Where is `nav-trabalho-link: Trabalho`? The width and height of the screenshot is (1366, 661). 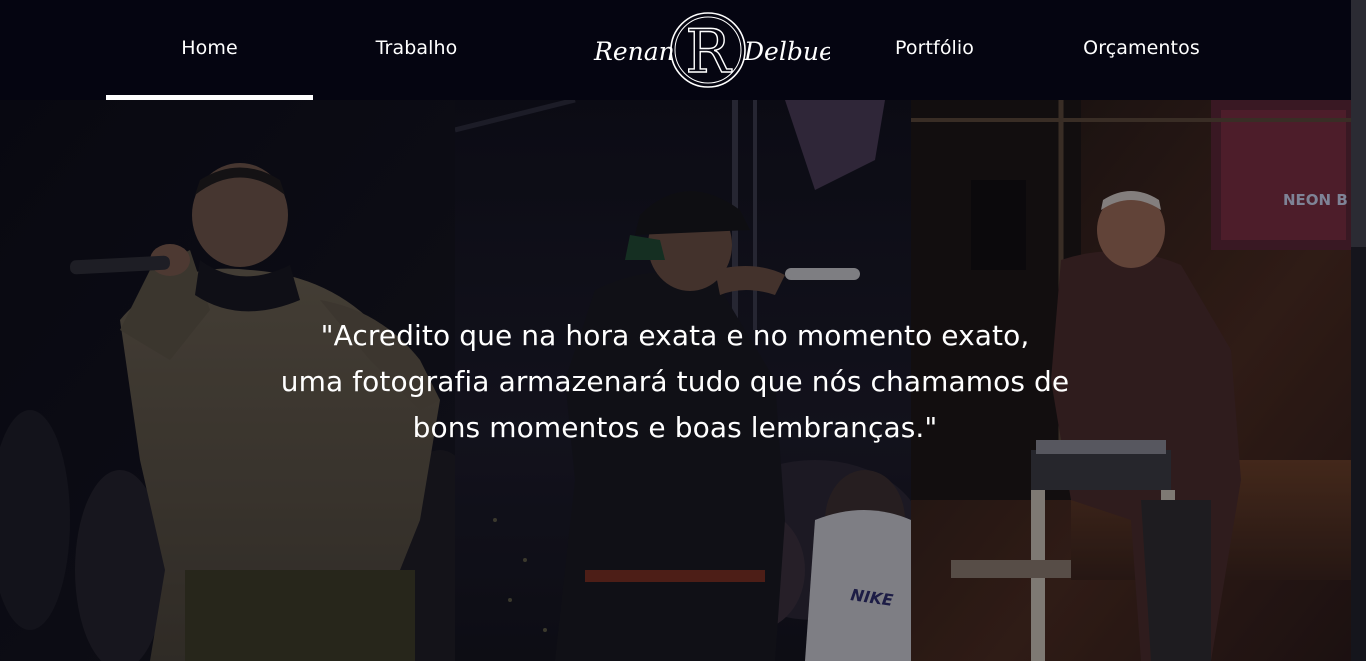 nav-trabalho-link: Trabalho is located at coordinates (416, 50).